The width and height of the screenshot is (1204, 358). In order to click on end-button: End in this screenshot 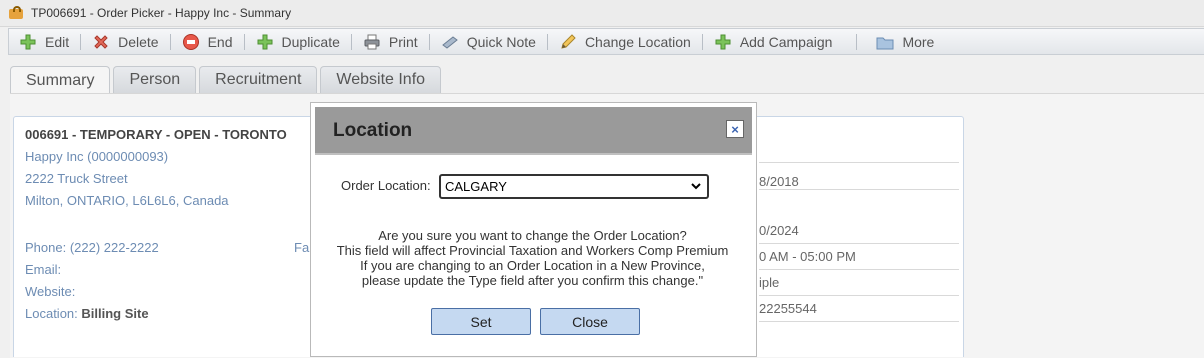, I will do `click(207, 41)`.